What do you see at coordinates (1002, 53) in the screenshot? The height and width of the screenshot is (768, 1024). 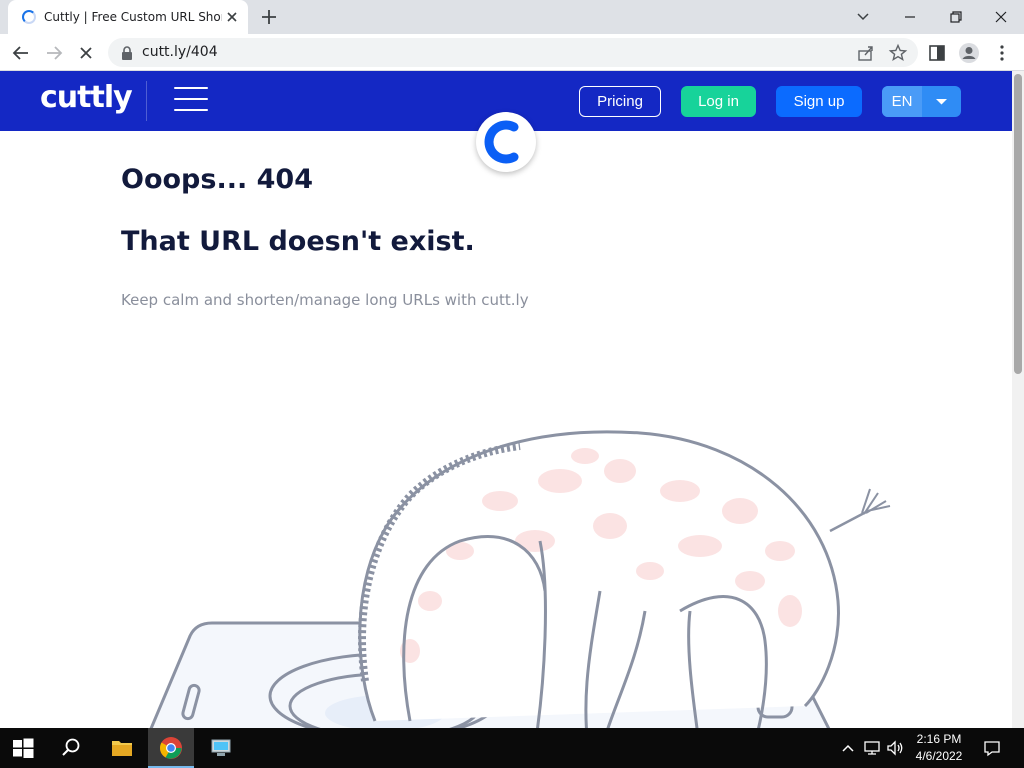 I see `chrome-menu-icon` at bounding box center [1002, 53].